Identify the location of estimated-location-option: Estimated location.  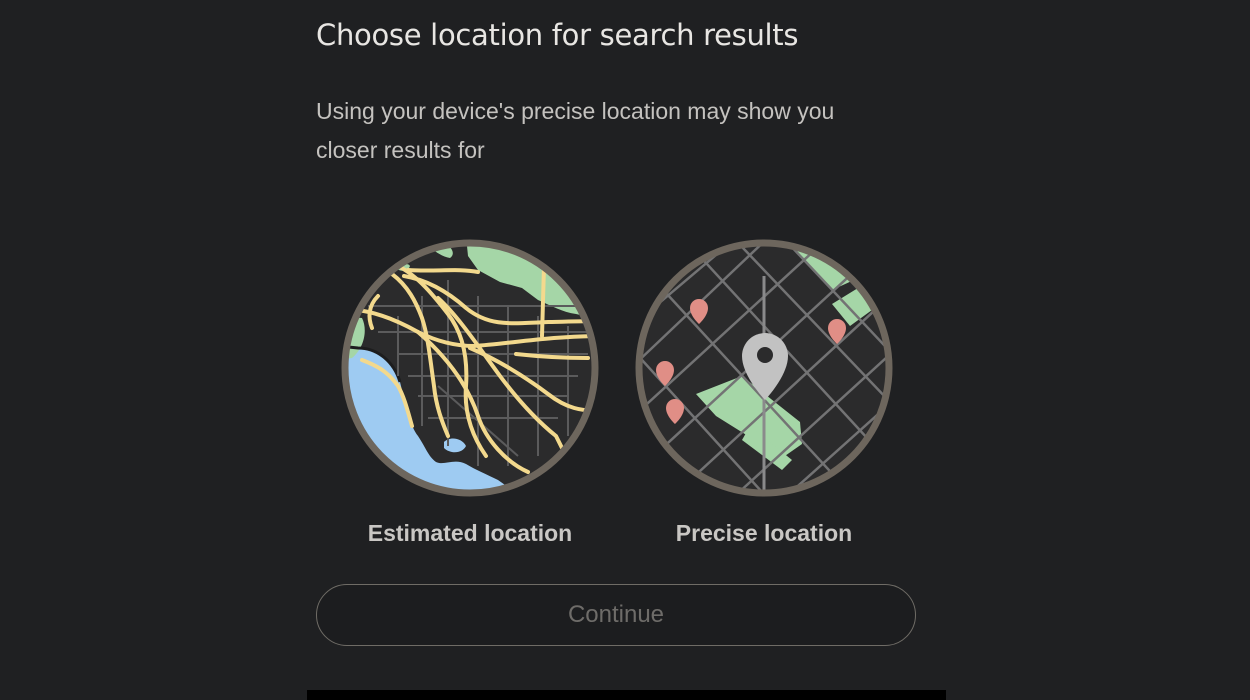
(470, 401).